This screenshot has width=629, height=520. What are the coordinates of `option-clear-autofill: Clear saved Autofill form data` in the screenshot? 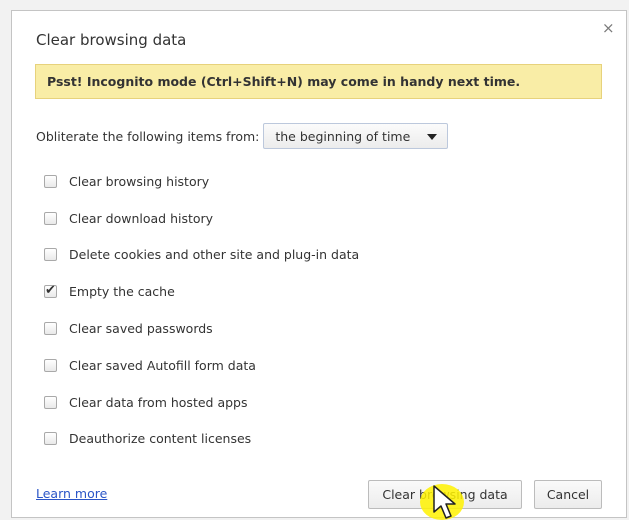 It's located at (201, 365).